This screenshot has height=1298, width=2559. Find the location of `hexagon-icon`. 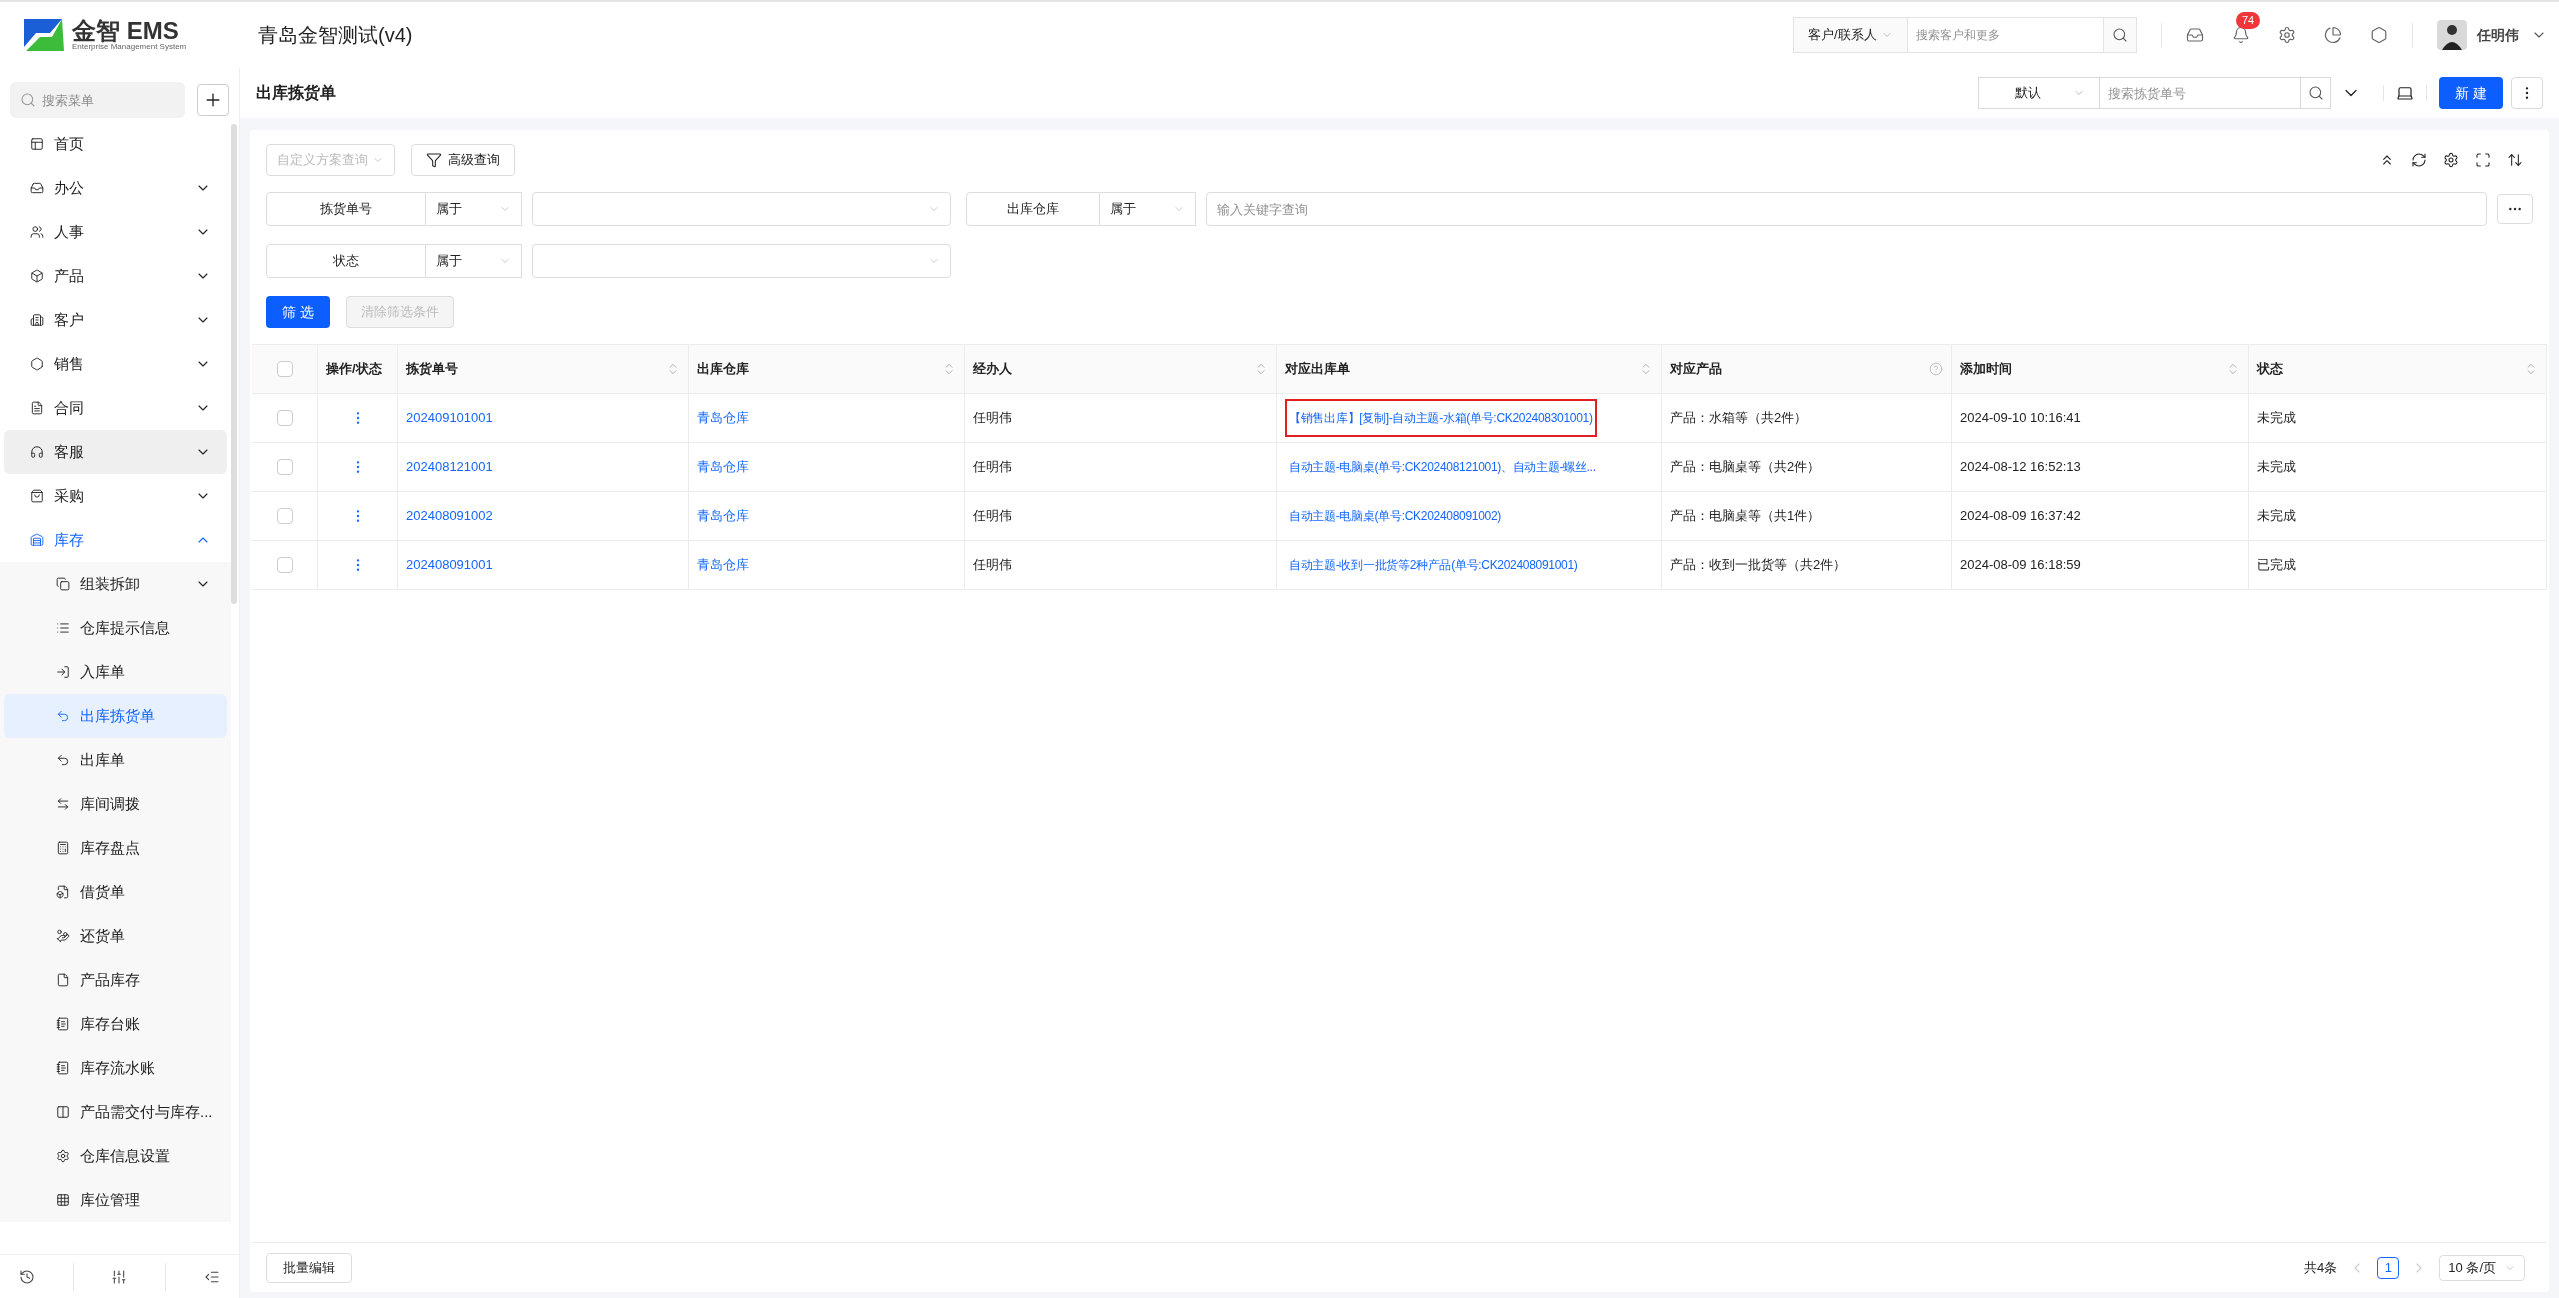

hexagon-icon is located at coordinates (2379, 35).